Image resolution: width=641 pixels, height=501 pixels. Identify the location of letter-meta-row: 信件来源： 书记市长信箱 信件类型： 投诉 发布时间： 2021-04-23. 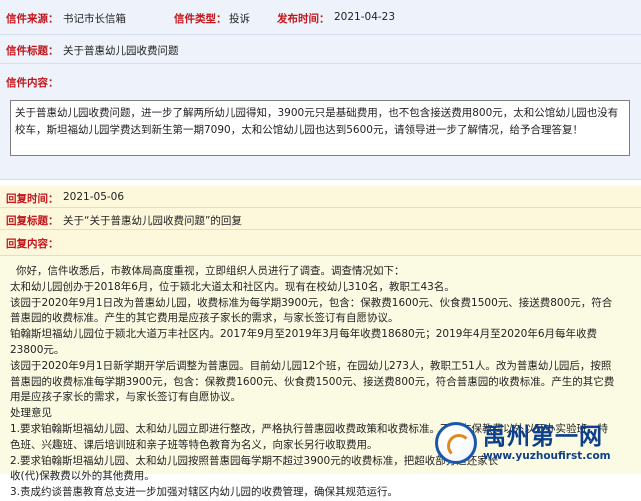
(320, 17).